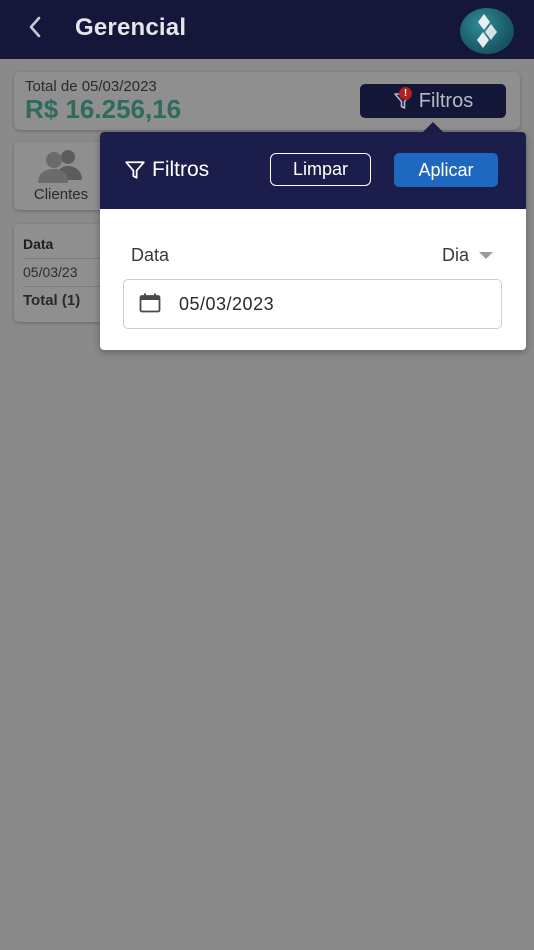  What do you see at coordinates (150, 303) in the screenshot?
I see `calendar-icon` at bounding box center [150, 303].